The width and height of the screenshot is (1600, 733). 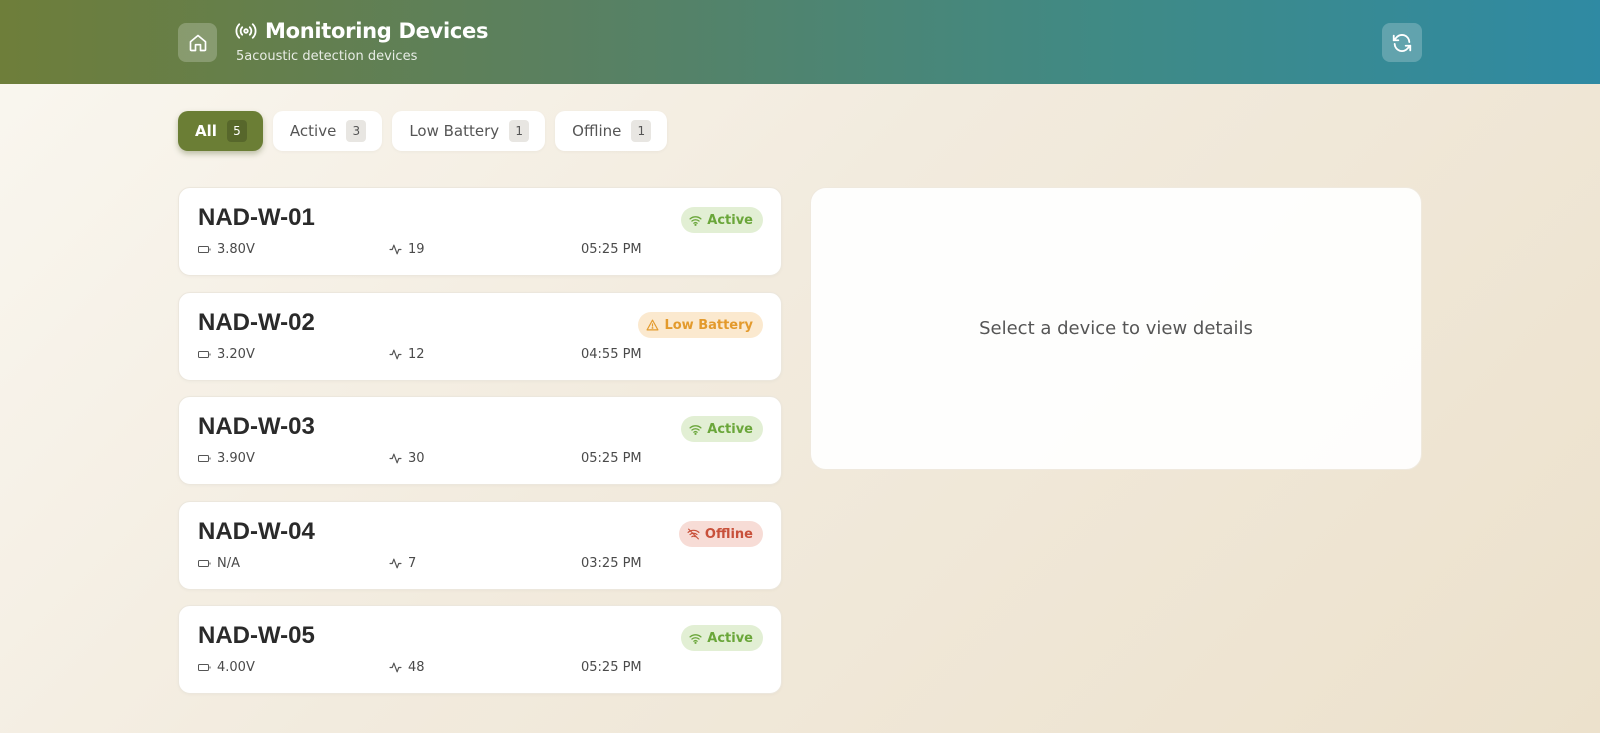 What do you see at coordinates (407, 249) in the screenshot?
I see `event-count: 19` at bounding box center [407, 249].